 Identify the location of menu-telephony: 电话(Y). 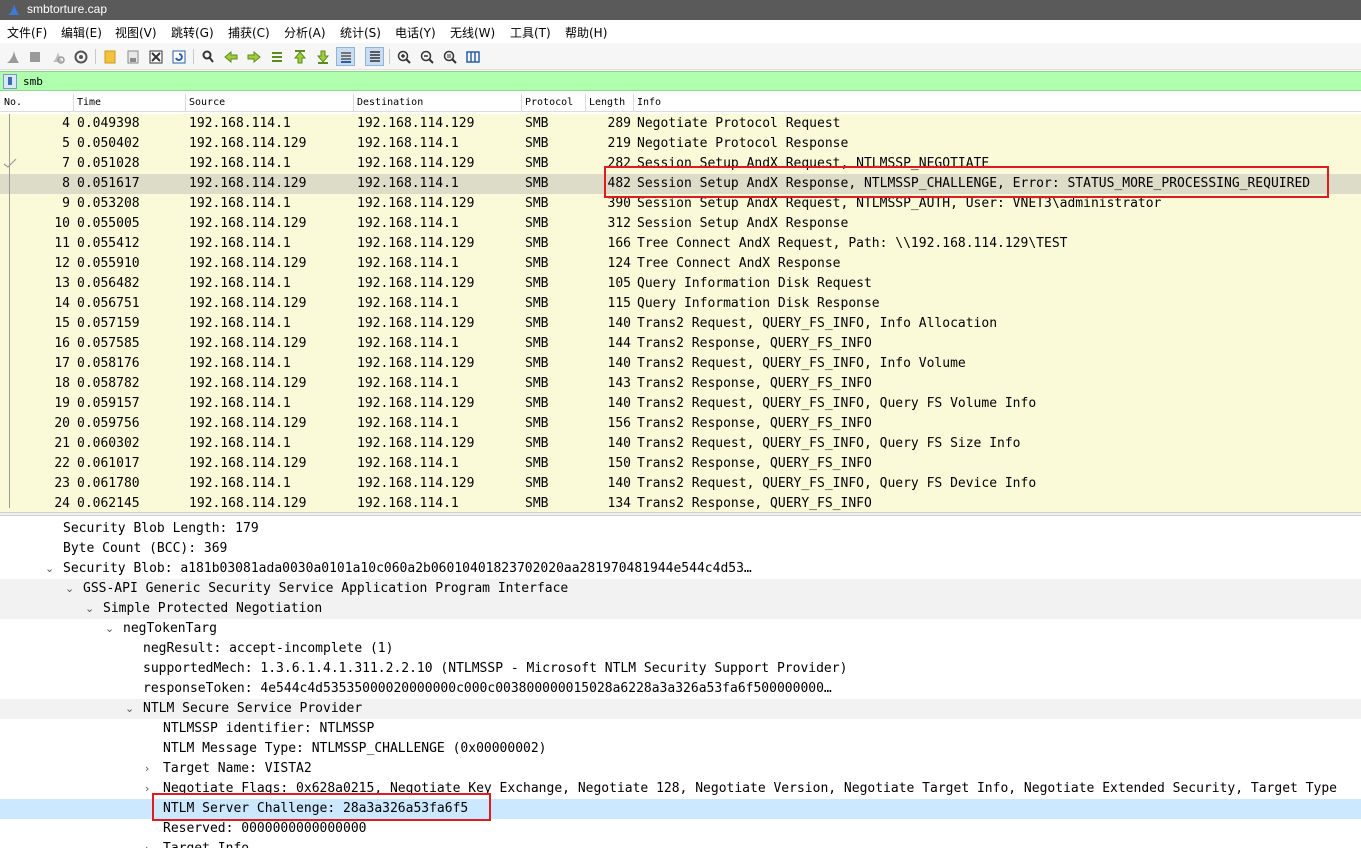
(415, 32).